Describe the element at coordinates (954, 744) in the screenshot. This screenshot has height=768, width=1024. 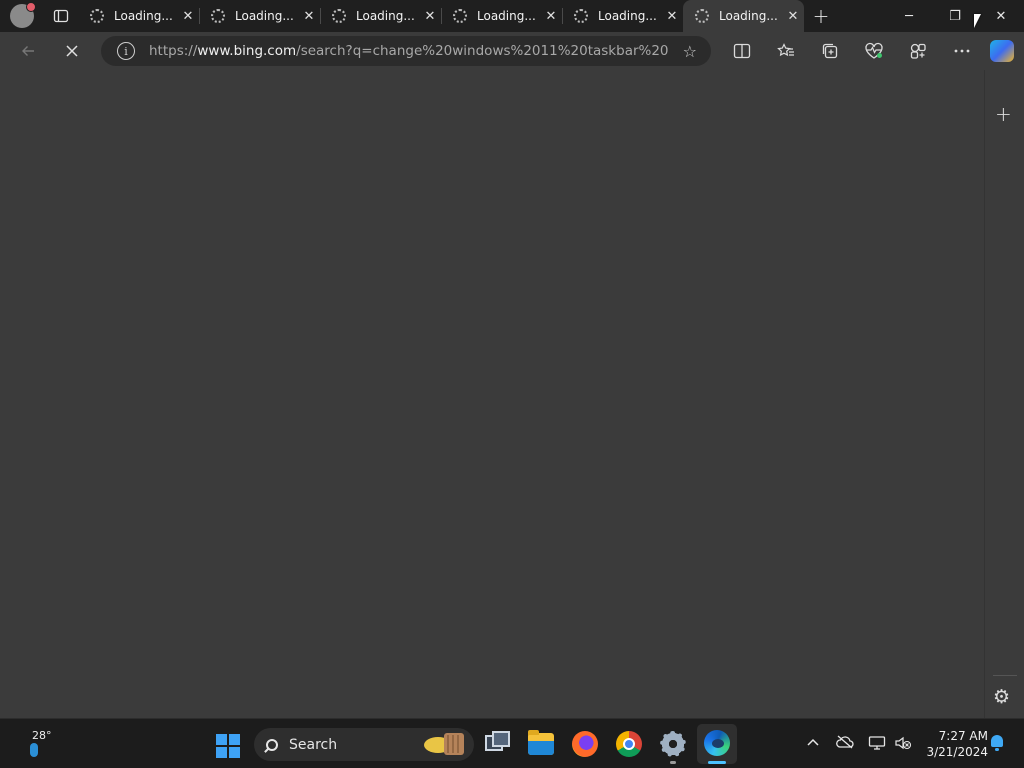
I see `system-clock: 7:27 AM 3/21/2024` at that location.